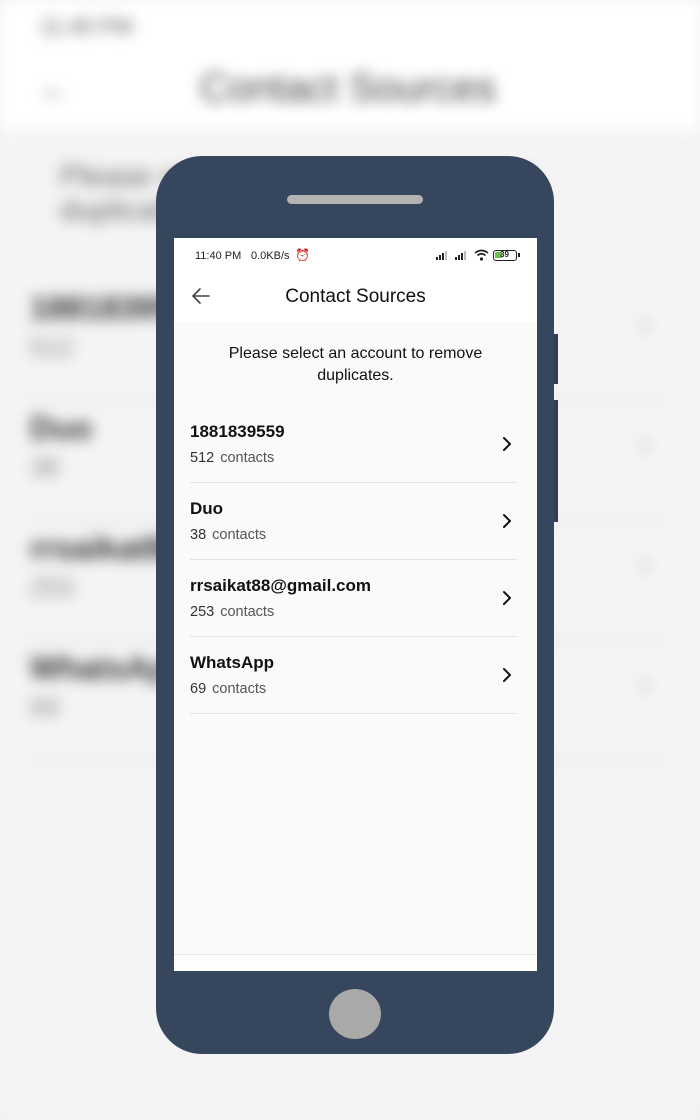 This screenshot has height=1120, width=700. Describe the element at coordinates (481, 255) in the screenshot. I see `wifi-icon` at that location.